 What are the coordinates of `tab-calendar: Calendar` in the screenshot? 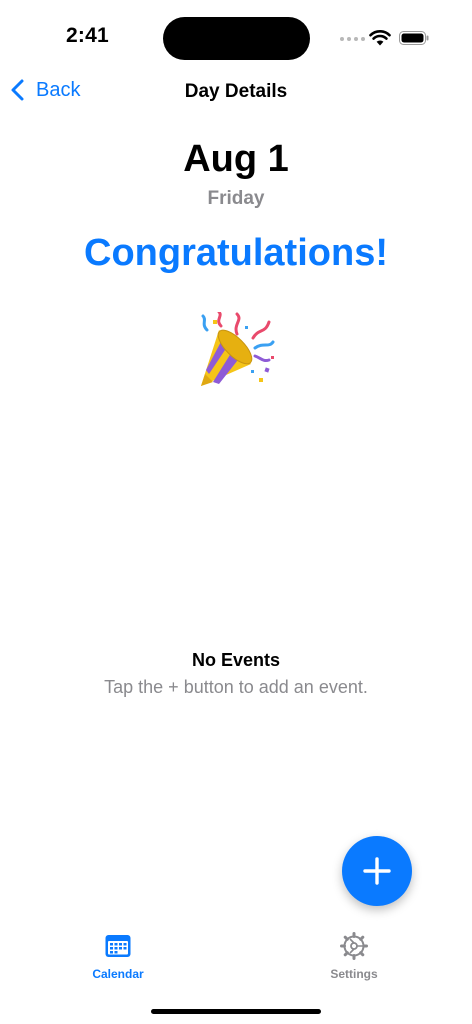 It's located at (118, 956).